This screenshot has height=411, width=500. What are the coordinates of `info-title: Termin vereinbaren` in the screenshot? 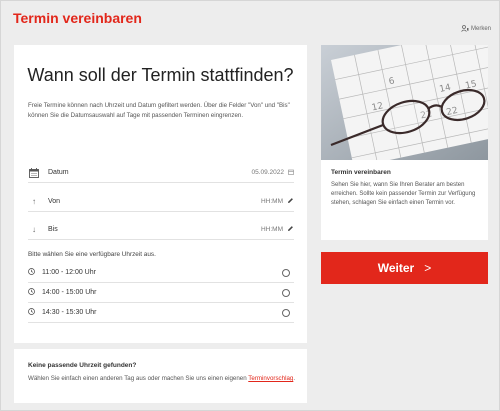 It's located at (361, 172).